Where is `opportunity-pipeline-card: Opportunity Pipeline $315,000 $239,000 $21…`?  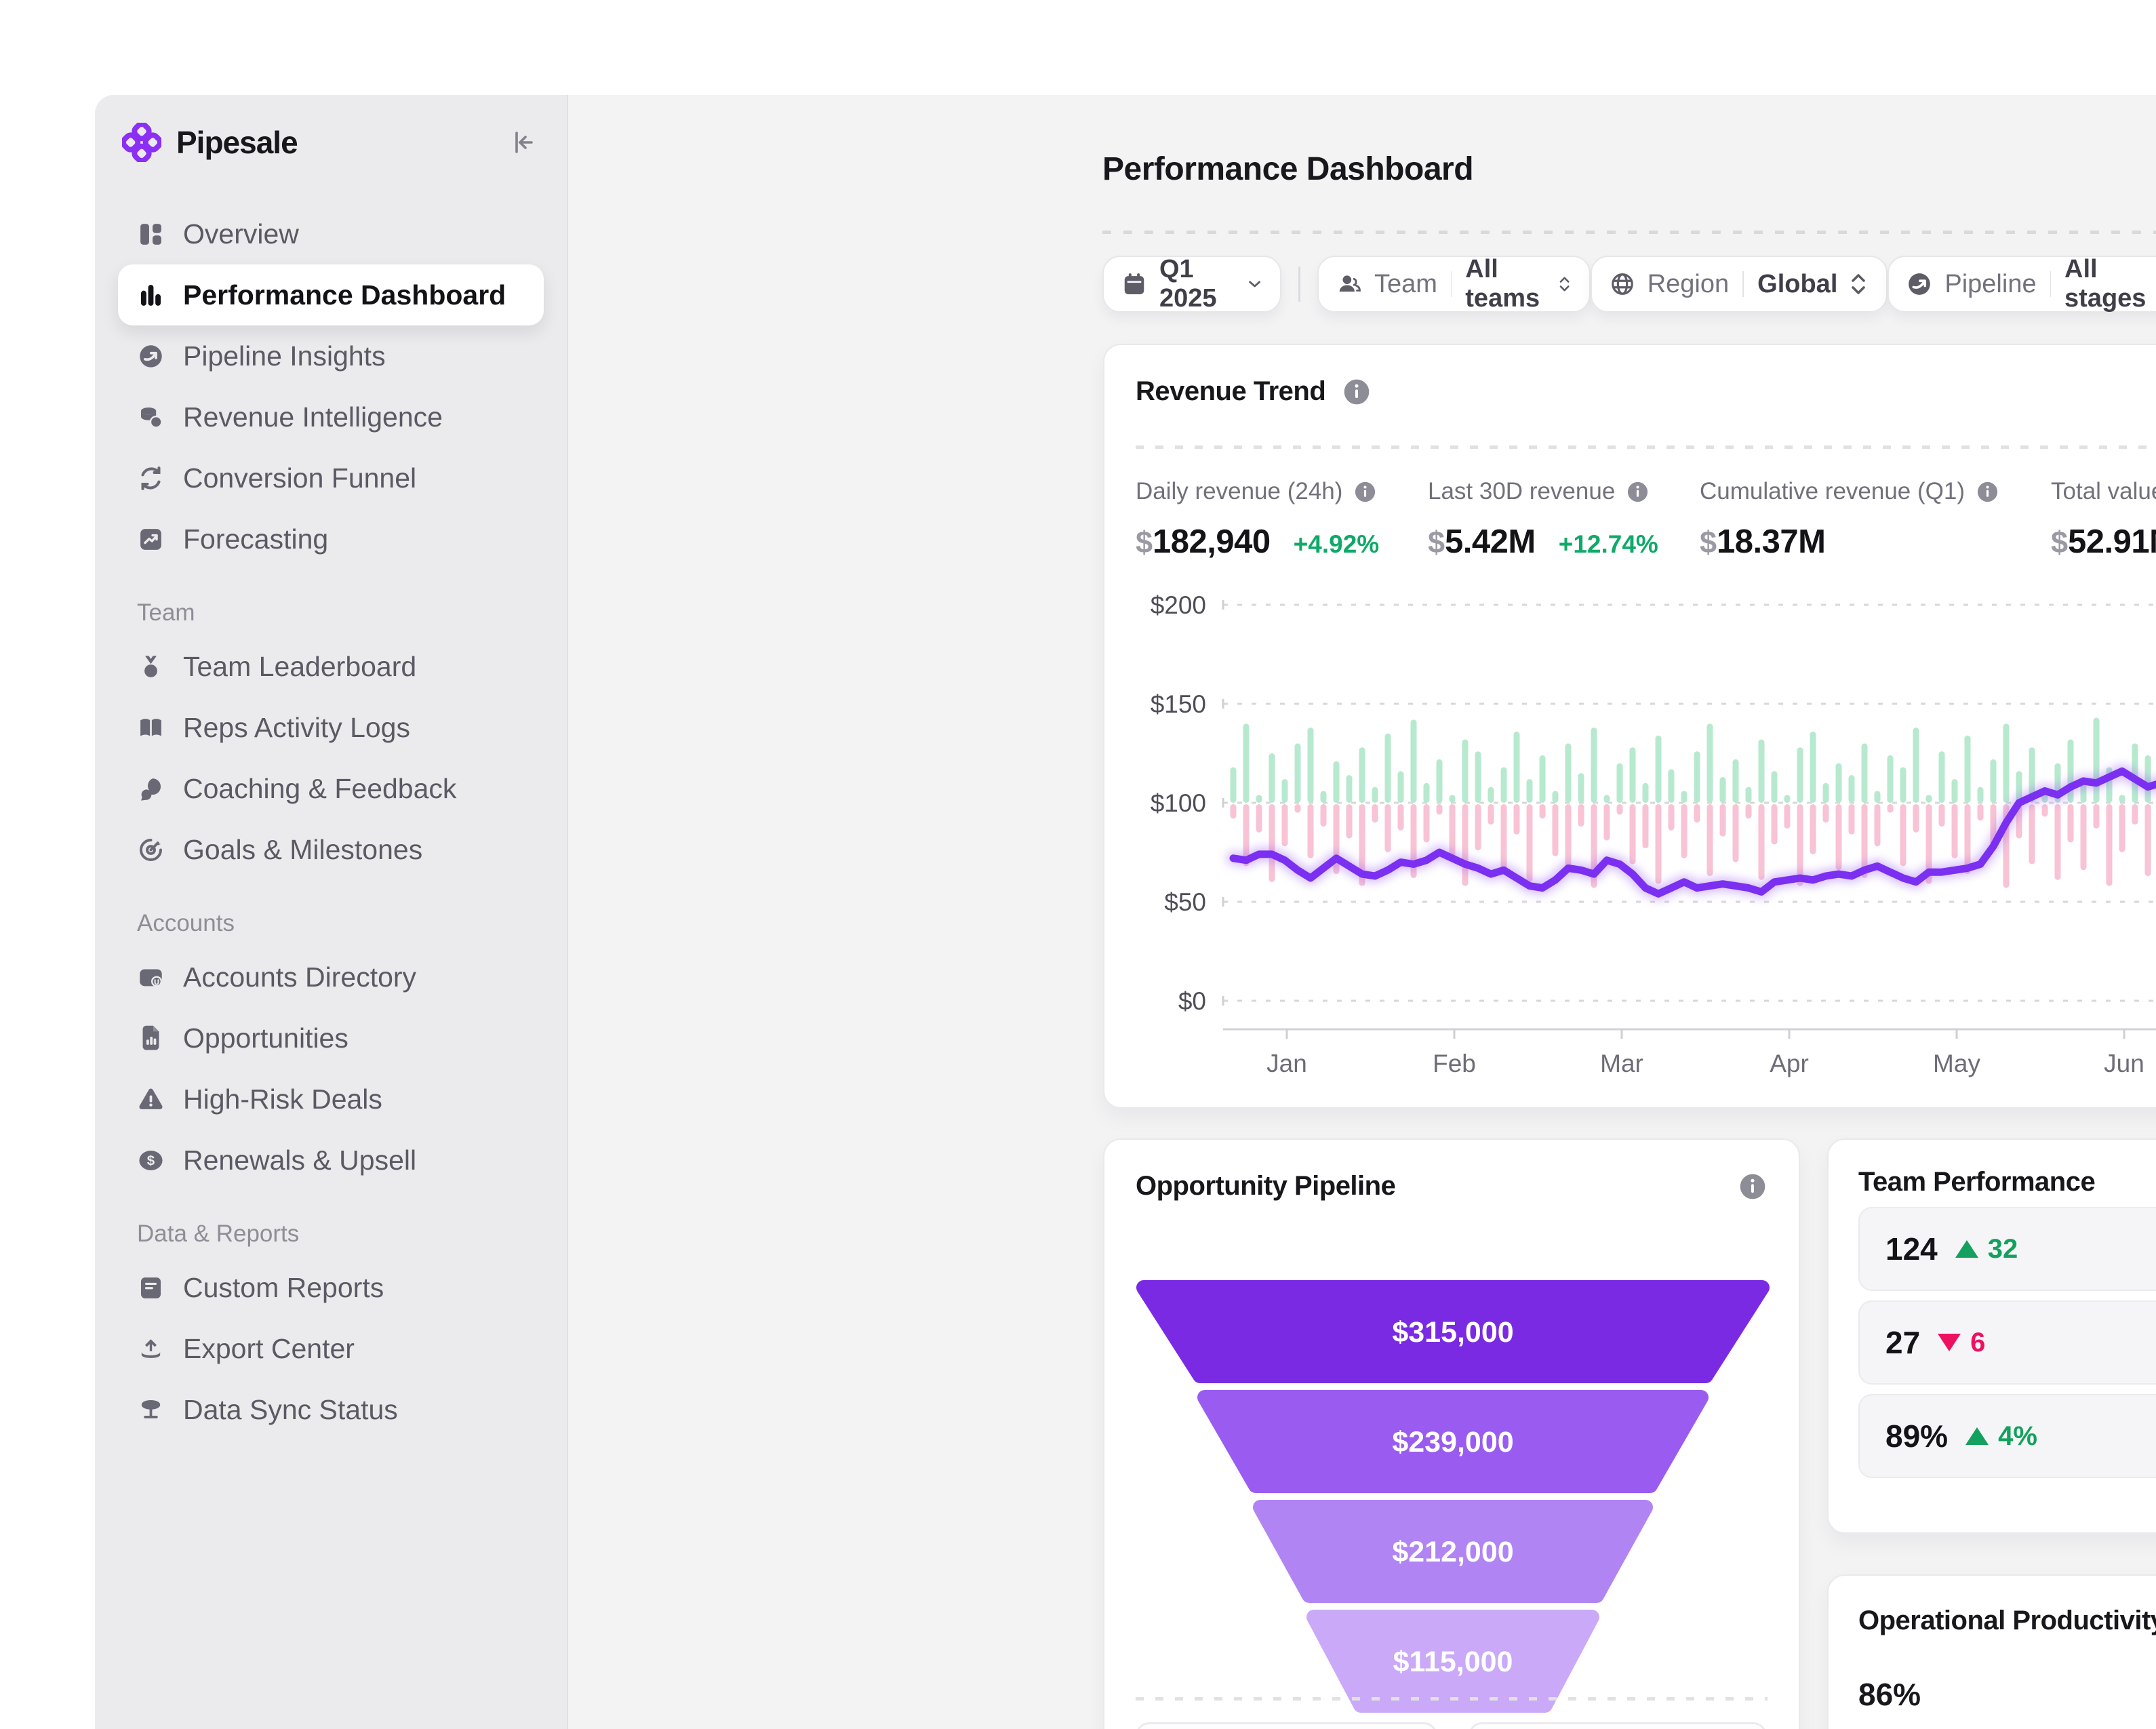 opportunity-pipeline-card: Opportunity Pipeline $315,000 $239,000 $21… is located at coordinates (1451, 1433).